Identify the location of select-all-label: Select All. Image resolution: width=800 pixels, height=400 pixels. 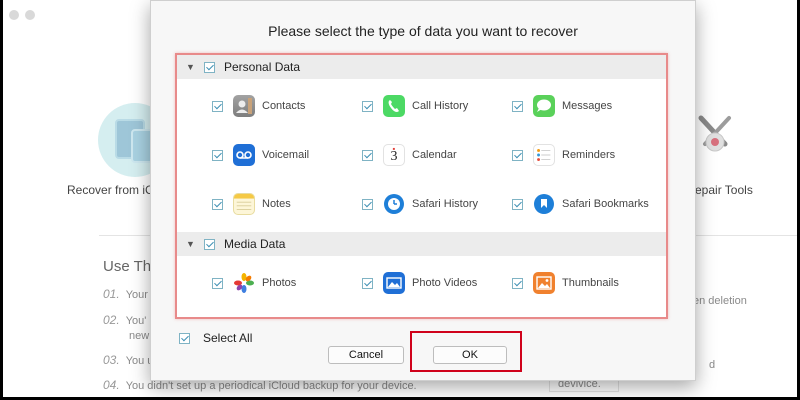
(228, 338).